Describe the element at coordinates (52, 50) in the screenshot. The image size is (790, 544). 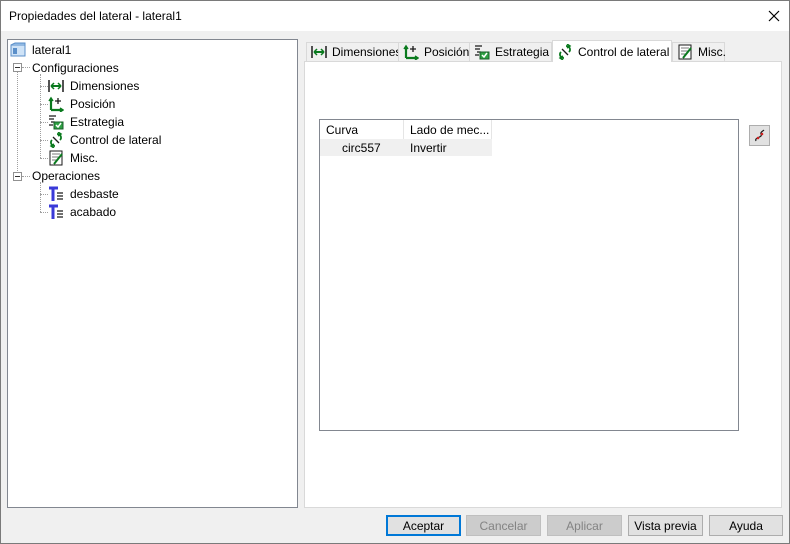
I see `tree-item-label: lateral1` at that location.